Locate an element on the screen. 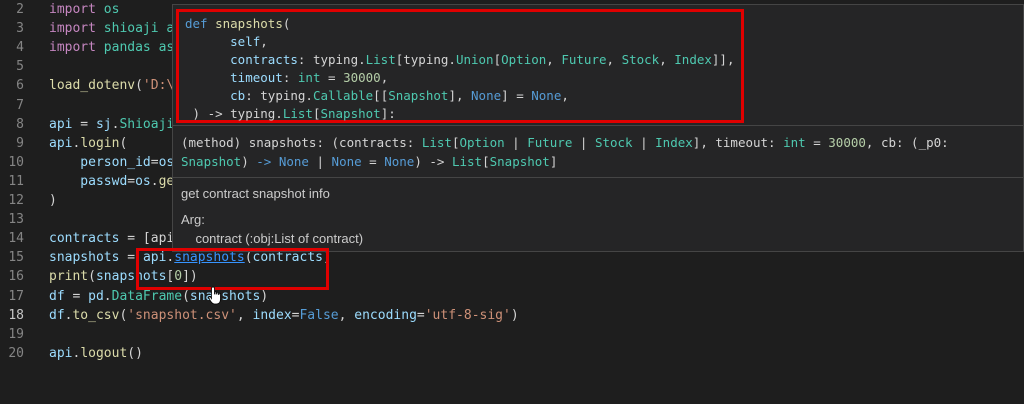 This screenshot has width=1024, height=404. sig-token: Union is located at coordinates (474, 59).